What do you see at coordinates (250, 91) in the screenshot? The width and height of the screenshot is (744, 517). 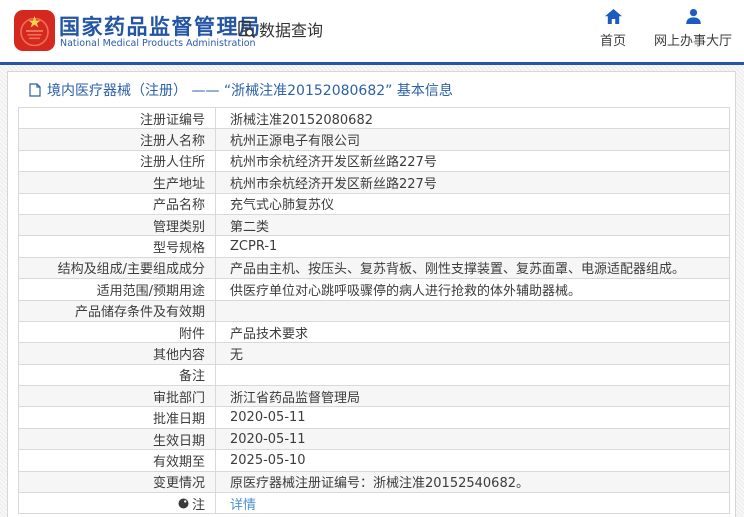 I see `page-title-text: 境内医疗器械（注册） —— “浙械注准20152080682” 基本信息` at bounding box center [250, 91].